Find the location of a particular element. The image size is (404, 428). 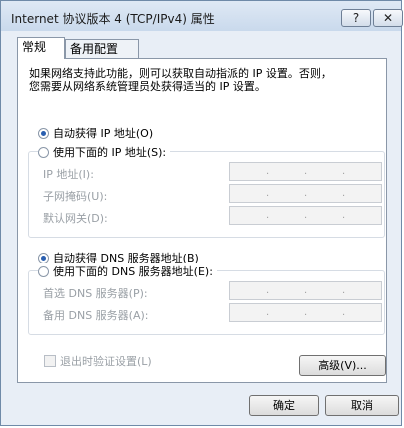

close-icon: ✕ is located at coordinates (388, 18).